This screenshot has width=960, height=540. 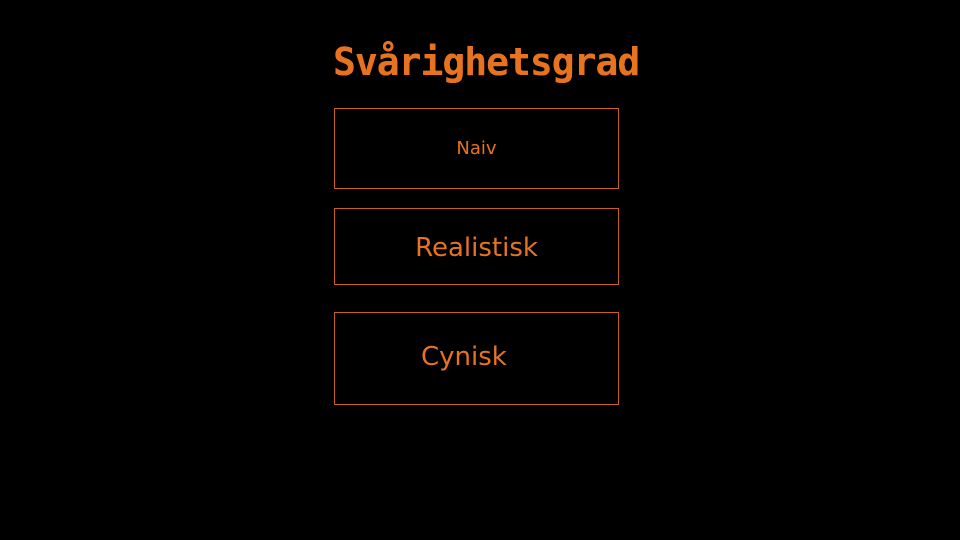 What do you see at coordinates (464, 357) in the screenshot?
I see `difficulty-cynical-label: Cynisk` at bounding box center [464, 357].